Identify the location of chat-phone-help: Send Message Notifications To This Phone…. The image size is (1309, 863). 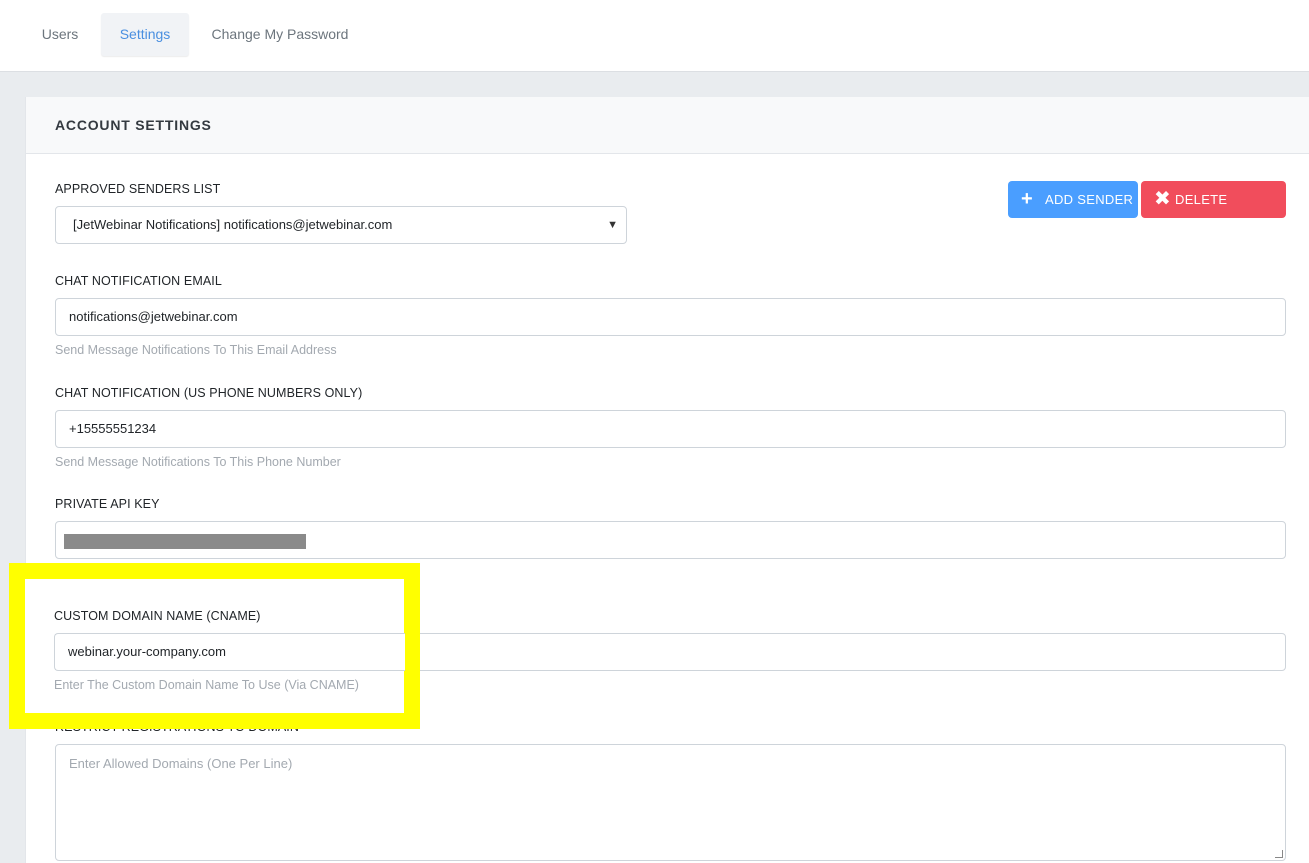
(198, 462).